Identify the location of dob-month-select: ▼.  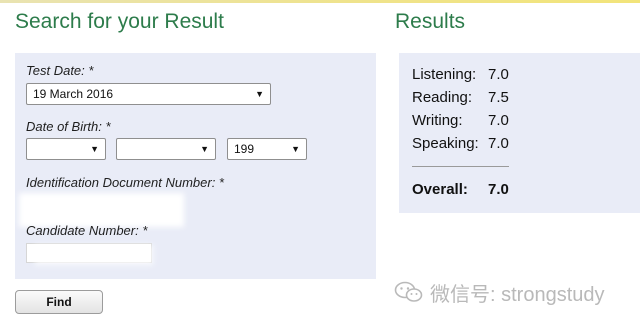
(166, 149).